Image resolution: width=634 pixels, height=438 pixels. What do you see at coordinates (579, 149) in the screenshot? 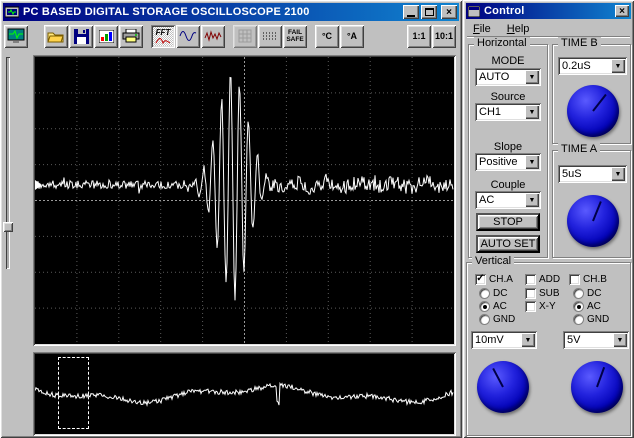
I see `time-a-label: TIME A` at bounding box center [579, 149].